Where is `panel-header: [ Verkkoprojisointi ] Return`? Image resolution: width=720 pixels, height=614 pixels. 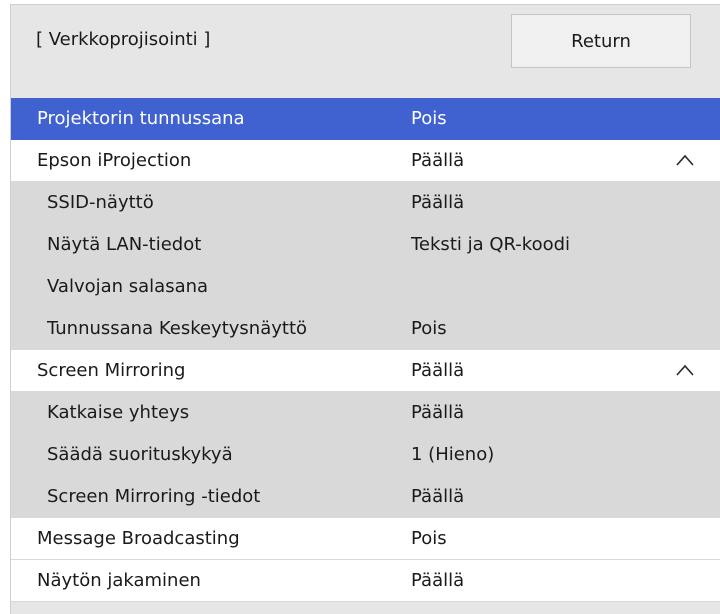 panel-header: [ Verkkoprojisointi ] Return is located at coordinates (365, 51).